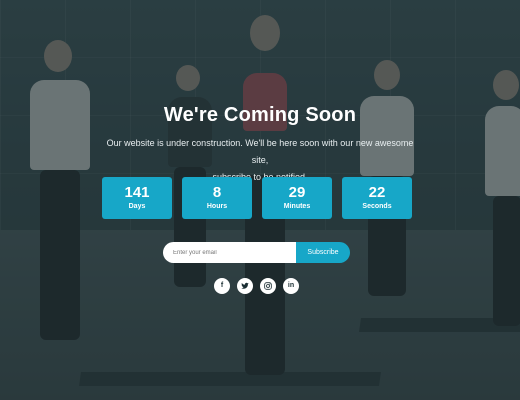 The width and height of the screenshot is (520, 400). I want to click on subscribe-form: Subscribe, so click(256, 252).